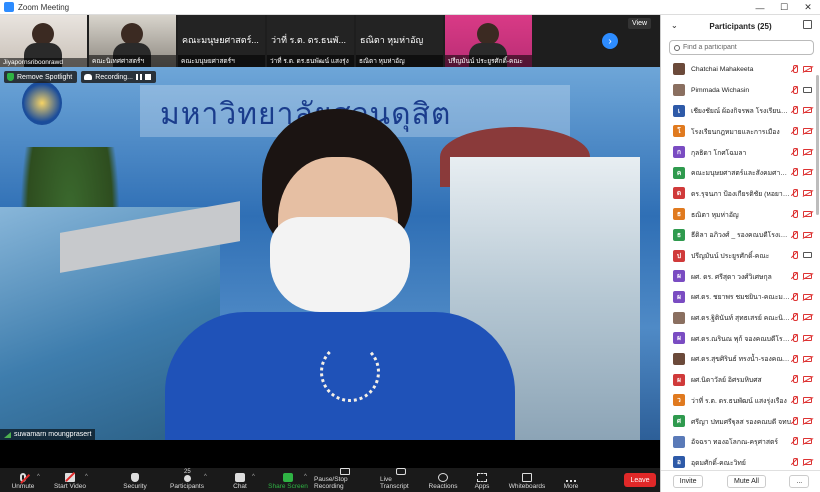  What do you see at coordinates (760, 7) in the screenshot?
I see `minimize-button: —` at bounding box center [760, 7].